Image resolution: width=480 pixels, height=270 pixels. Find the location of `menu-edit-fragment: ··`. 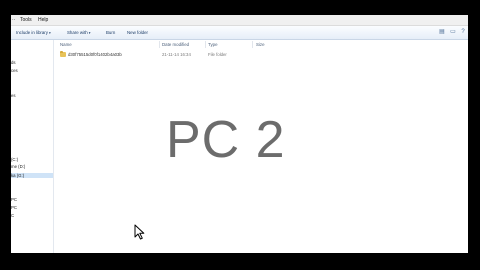

menu-edit-fragment: ·· is located at coordinates (13, 20).